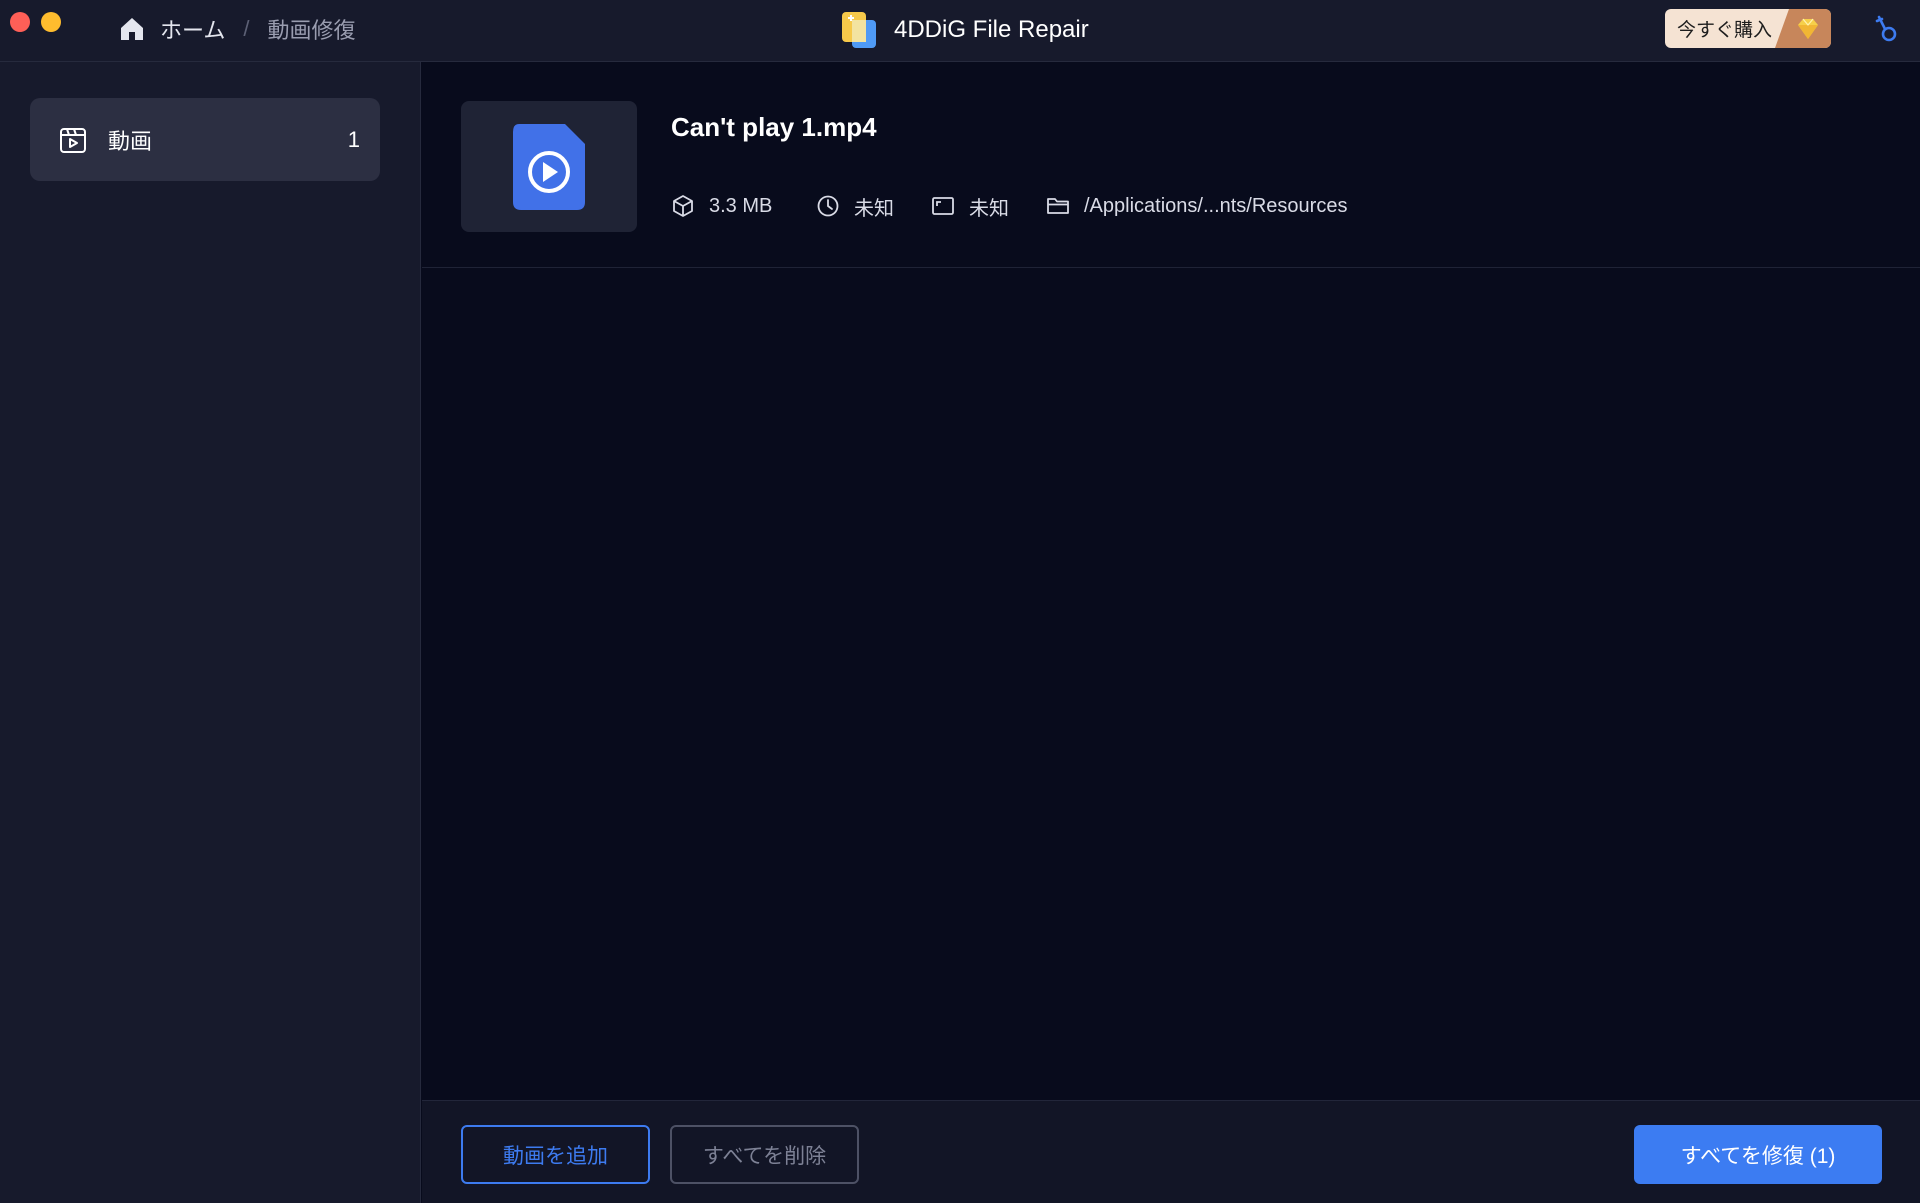 The image size is (1920, 1203). I want to click on remove-all-button: すべてを削除, so click(764, 1154).